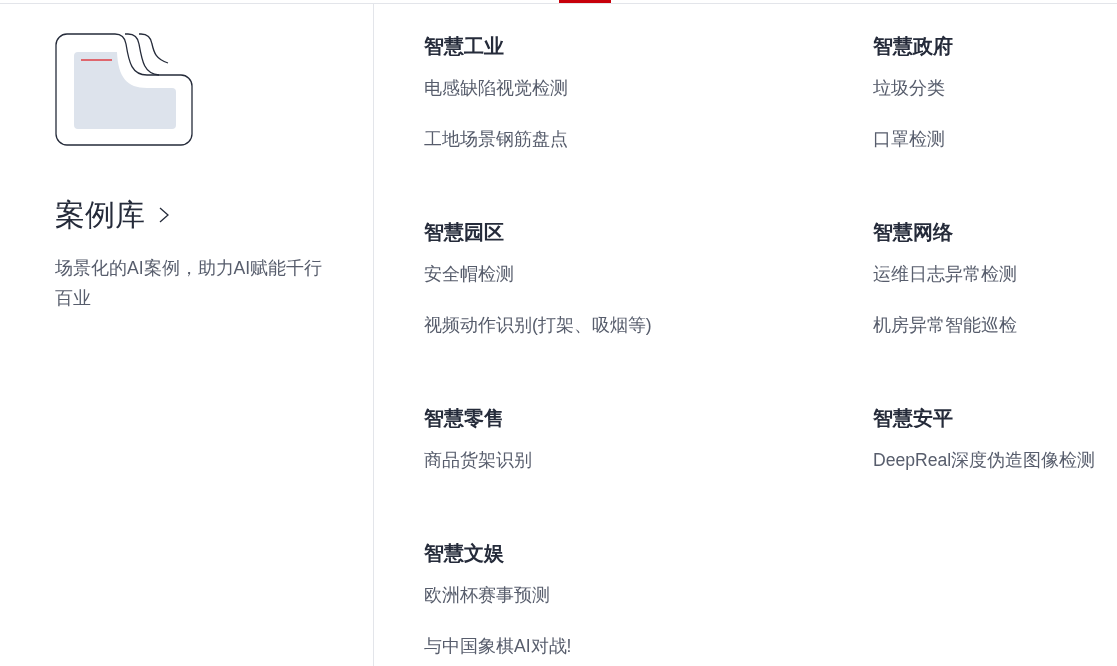 This screenshot has width=1117, height=666. What do you see at coordinates (478, 460) in the screenshot?
I see `case-link: 商品货架识别` at bounding box center [478, 460].